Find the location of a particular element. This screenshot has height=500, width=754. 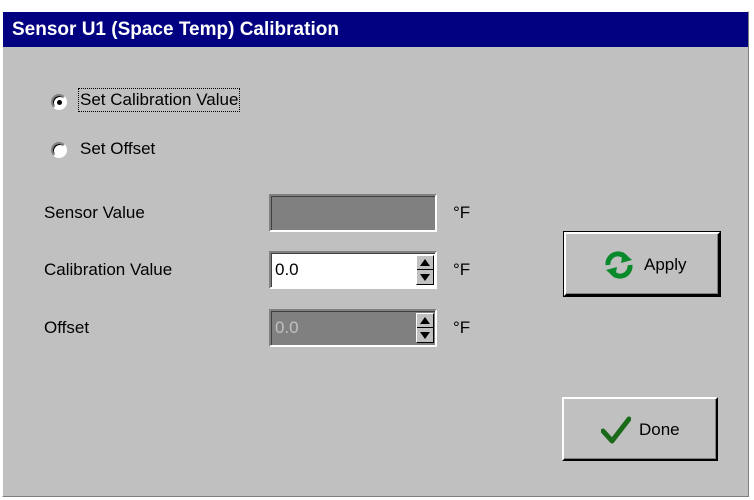

checkmark-icon is located at coordinates (616, 430).